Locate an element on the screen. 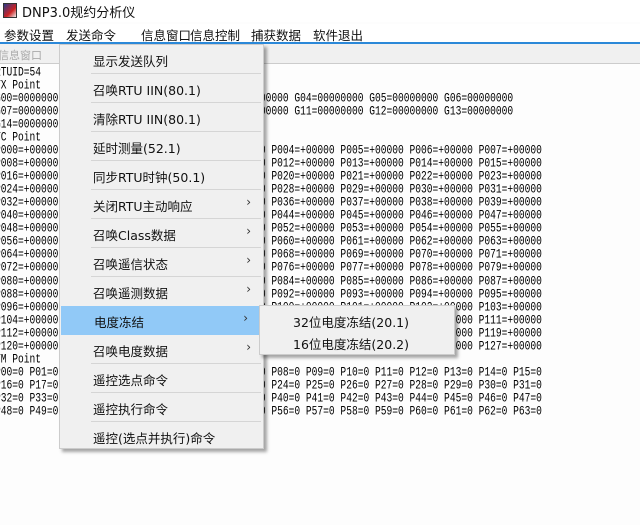  submenu-item: 32位电度冻结(20.1) is located at coordinates (351, 321).